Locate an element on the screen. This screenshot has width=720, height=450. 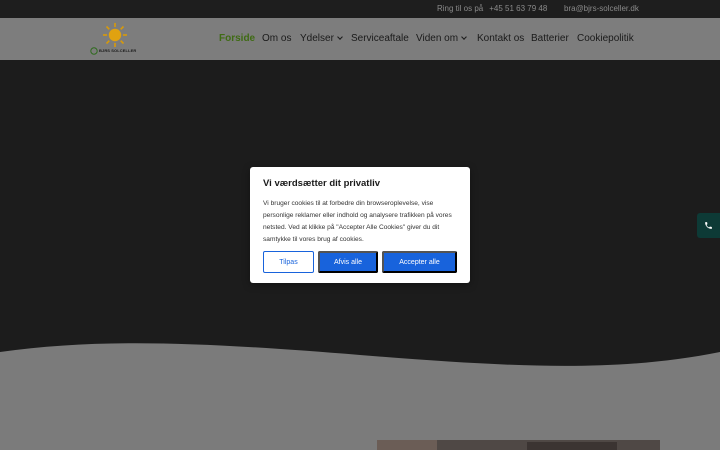
nav-item-viden-om: Viden om is located at coordinates (441, 38).